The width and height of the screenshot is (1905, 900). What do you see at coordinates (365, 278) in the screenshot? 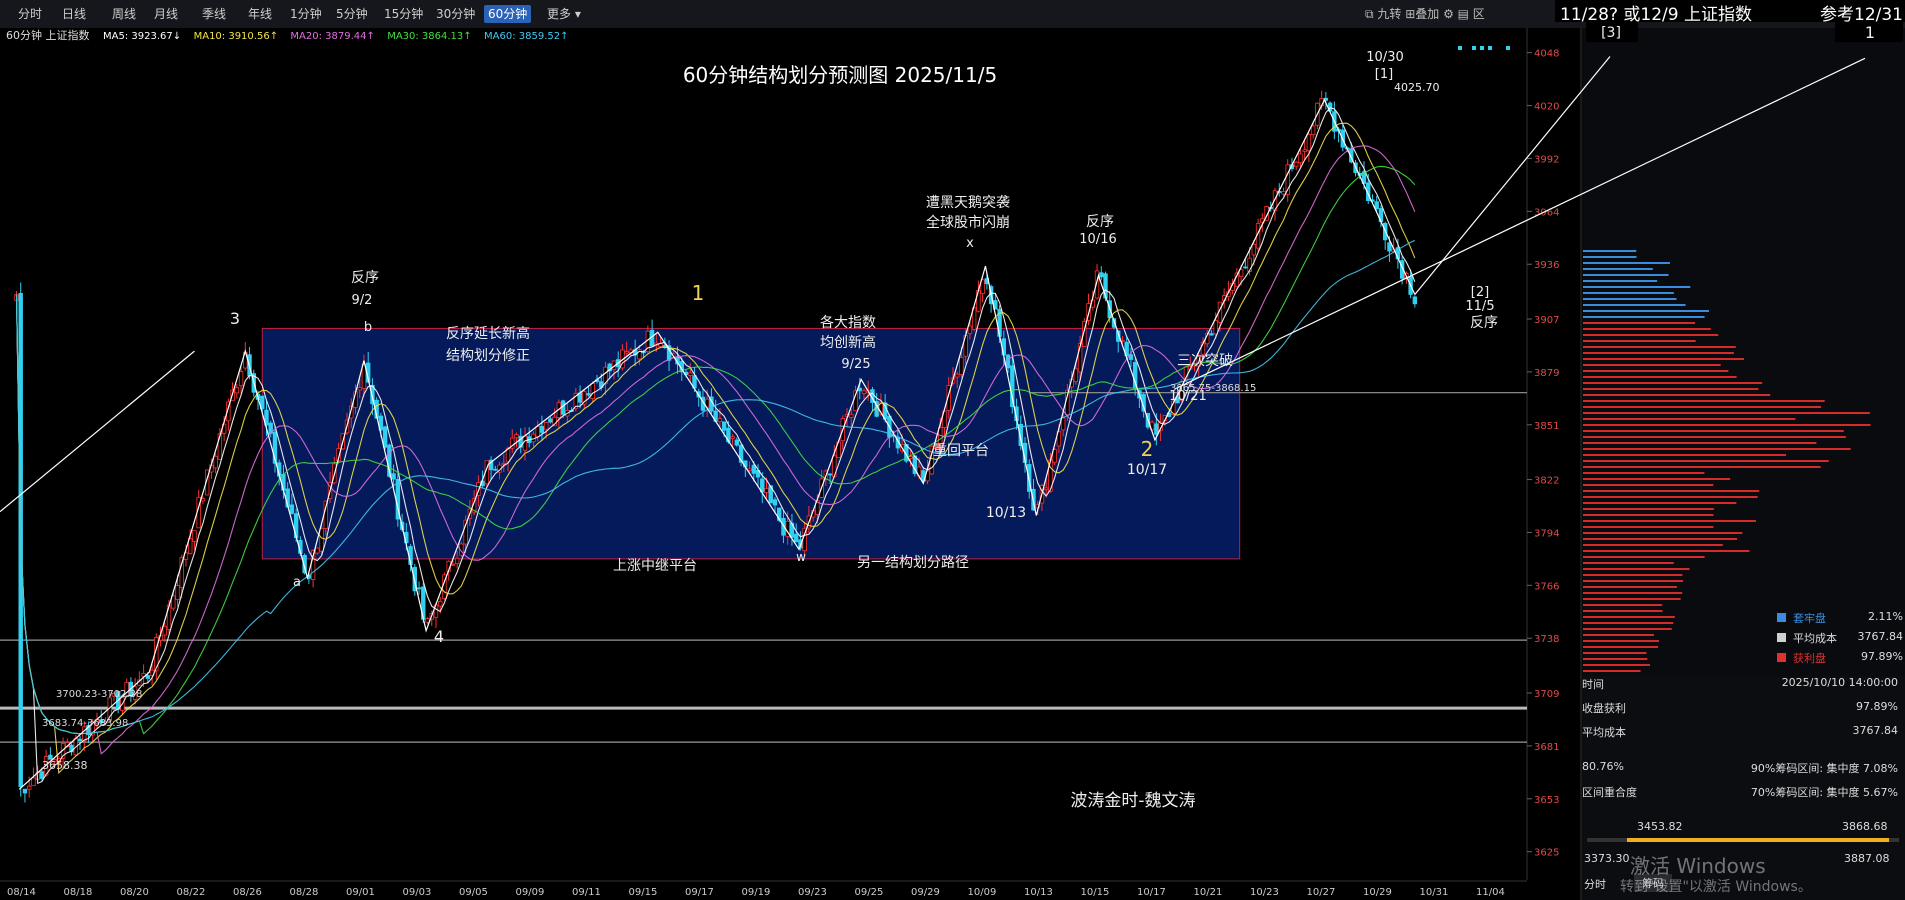
I see `annotation-reverse-92: 反序` at bounding box center [365, 278].